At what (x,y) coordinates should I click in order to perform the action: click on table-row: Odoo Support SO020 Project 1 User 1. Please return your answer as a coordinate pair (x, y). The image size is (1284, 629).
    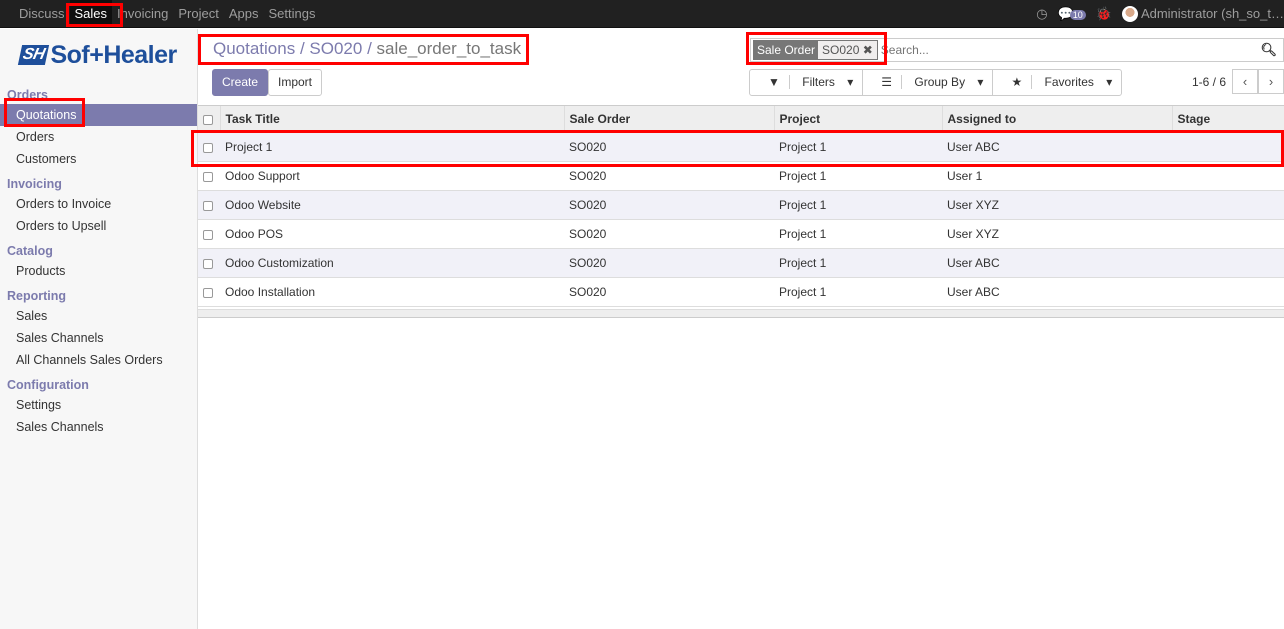
    Looking at the image, I should click on (741, 176).